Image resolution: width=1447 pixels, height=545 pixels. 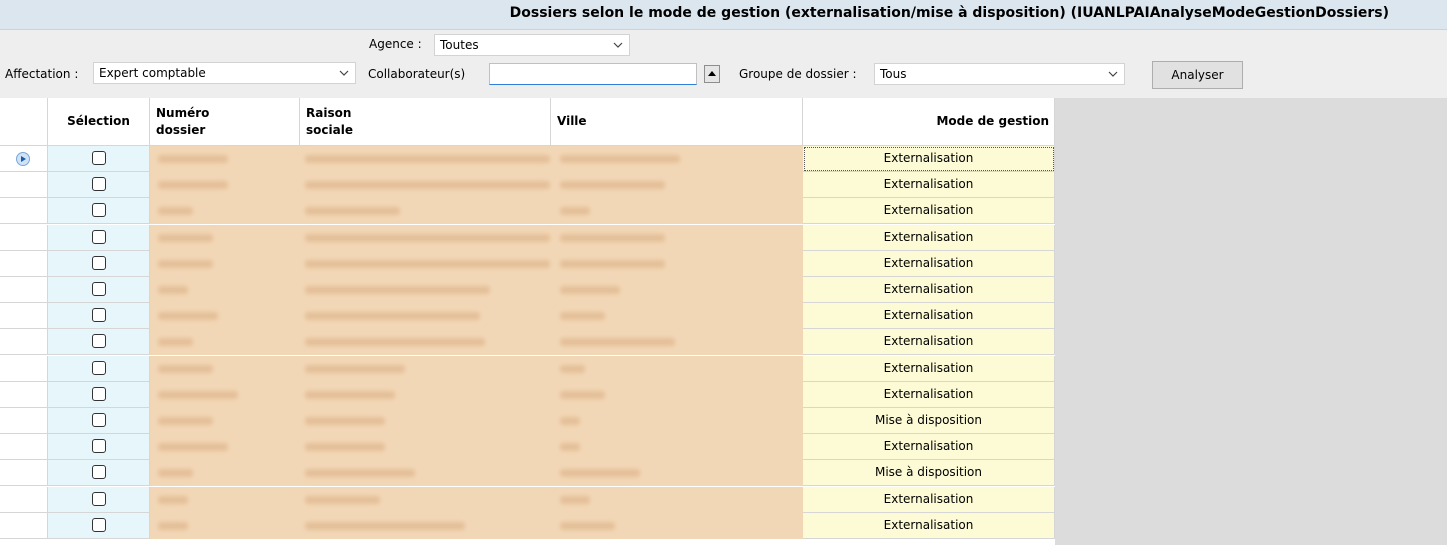 What do you see at coordinates (593, 74) in the screenshot?
I see `collaborateur-input` at bounding box center [593, 74].